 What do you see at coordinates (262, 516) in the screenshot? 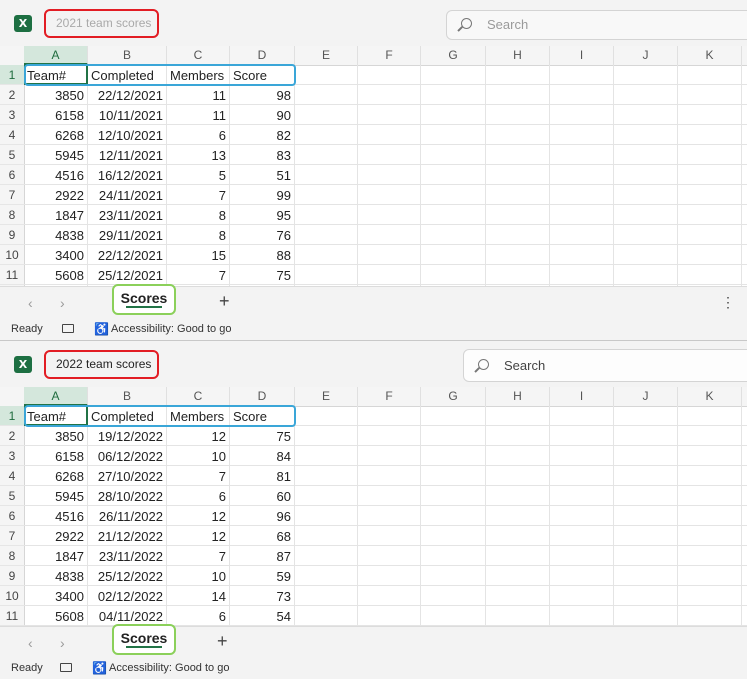
I see `table-cell: 96` at bounding box center [262, 516].